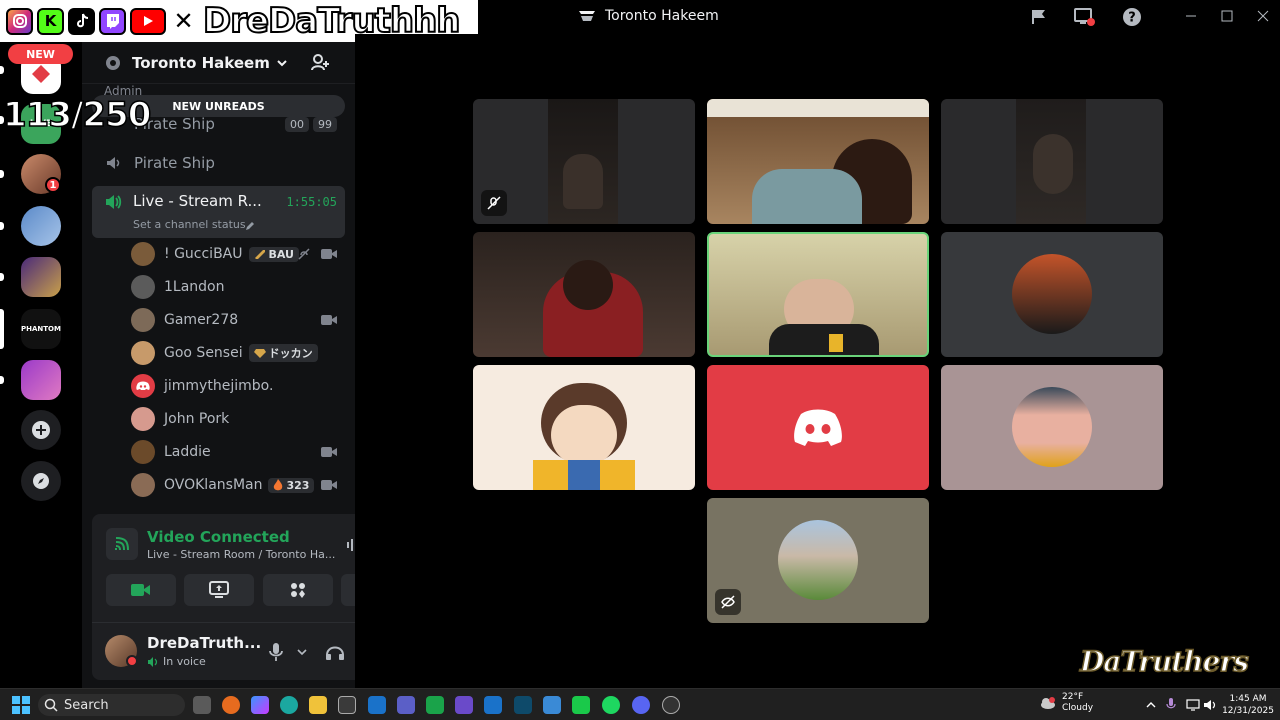 The width and height of the screenshot is (1280, 720). What do you see at coordinates (1227, 16) in the screenshot?
I see `maximize-button` at bounding box center [1227, 16].